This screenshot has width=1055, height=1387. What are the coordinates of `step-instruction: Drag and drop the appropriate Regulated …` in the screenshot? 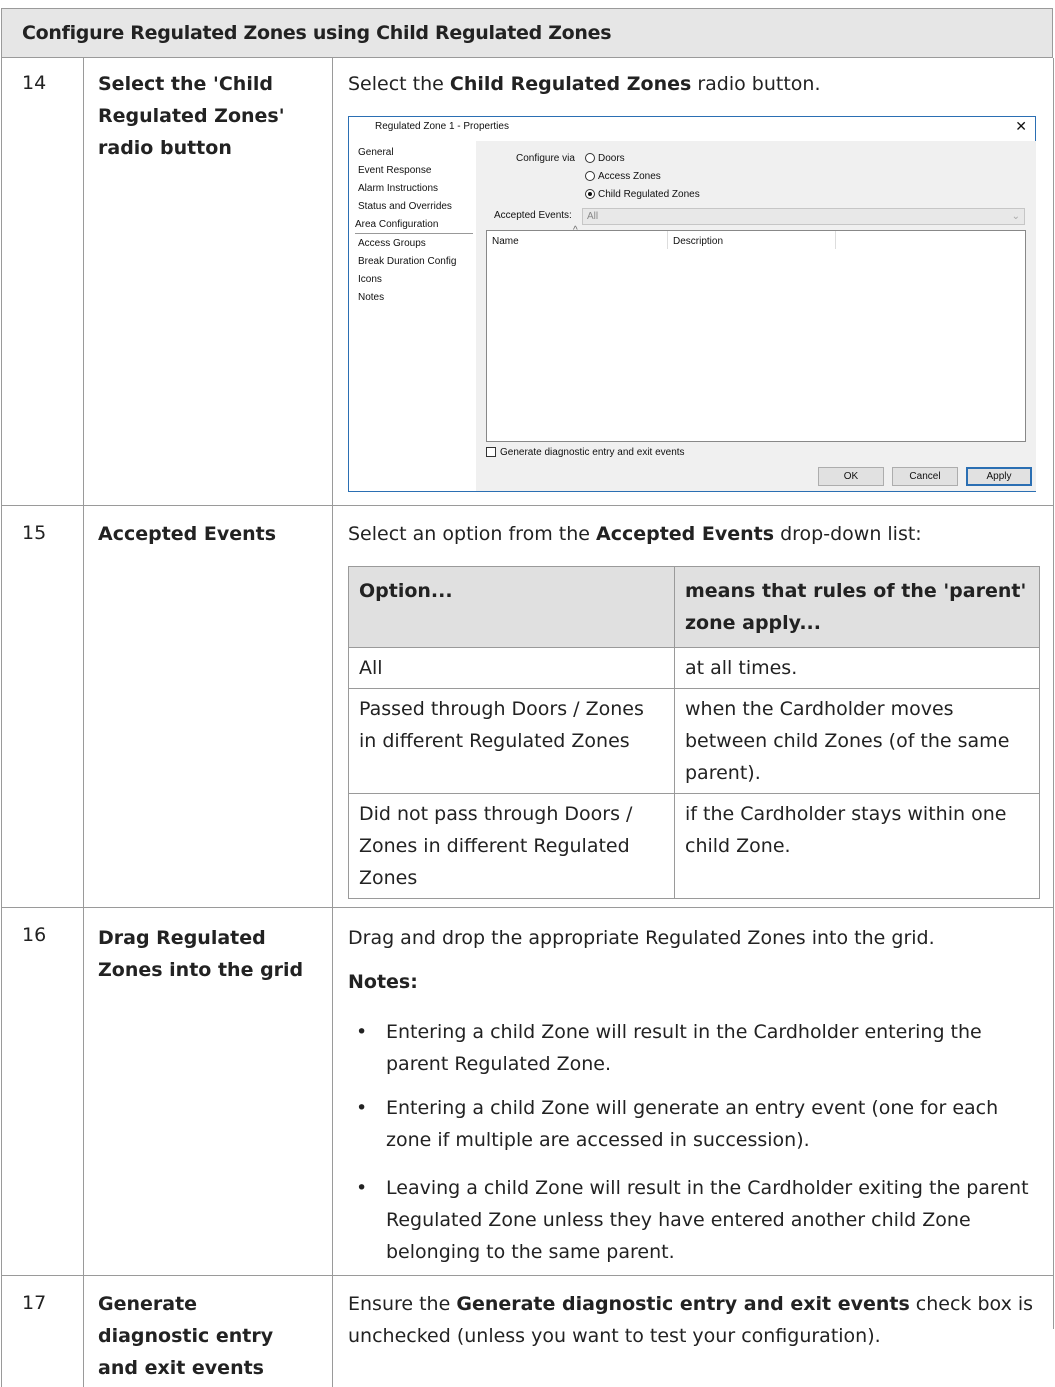 It's located at (641, 938).